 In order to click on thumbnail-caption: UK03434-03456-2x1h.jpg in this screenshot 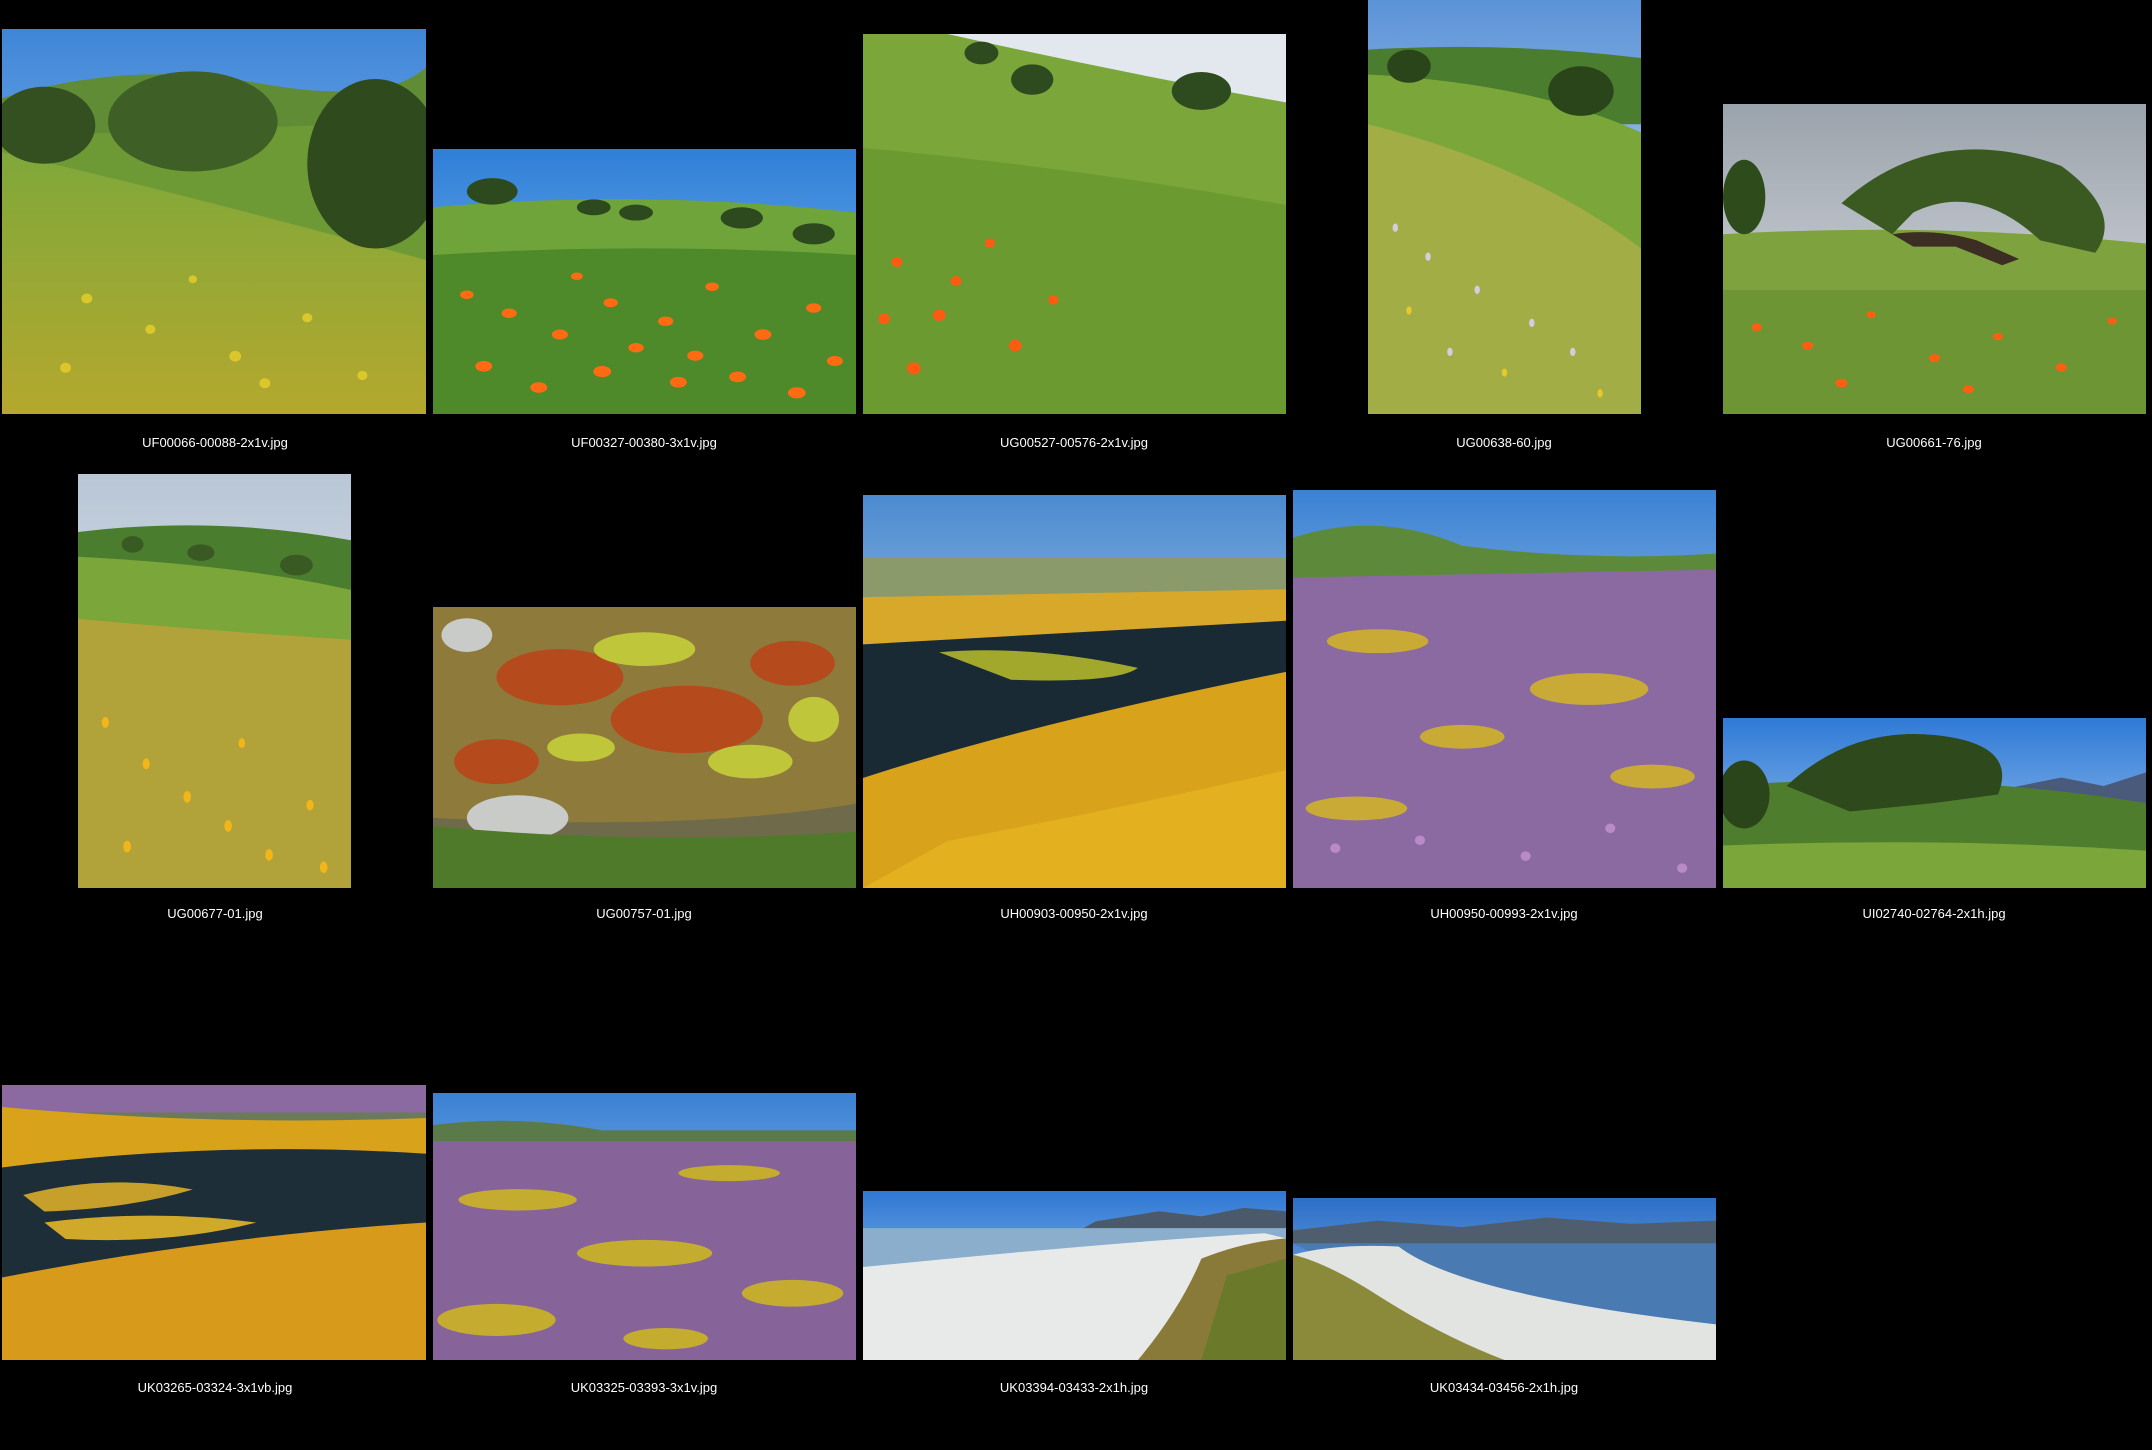, I will do `click(1504, 1388)`.